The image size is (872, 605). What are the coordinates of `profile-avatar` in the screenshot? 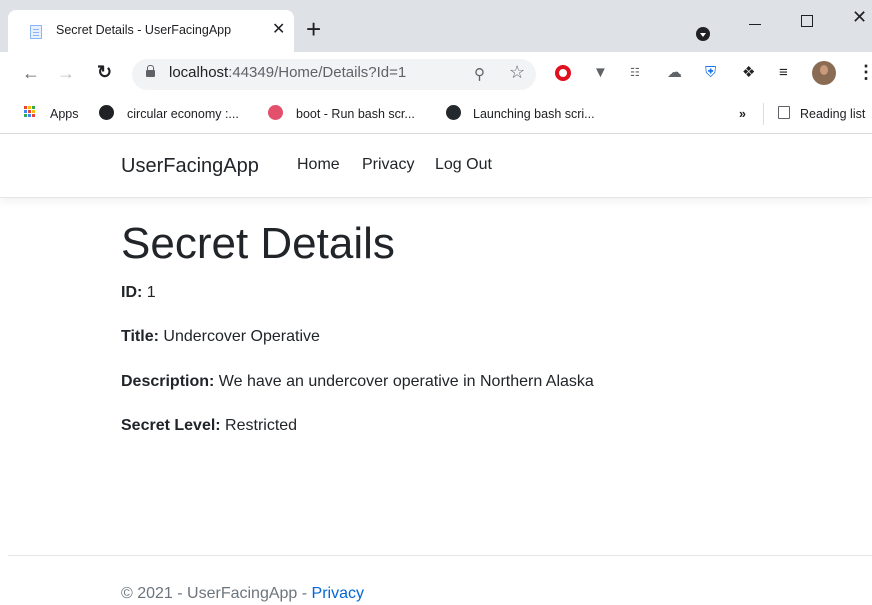 It's located at (824, 73).